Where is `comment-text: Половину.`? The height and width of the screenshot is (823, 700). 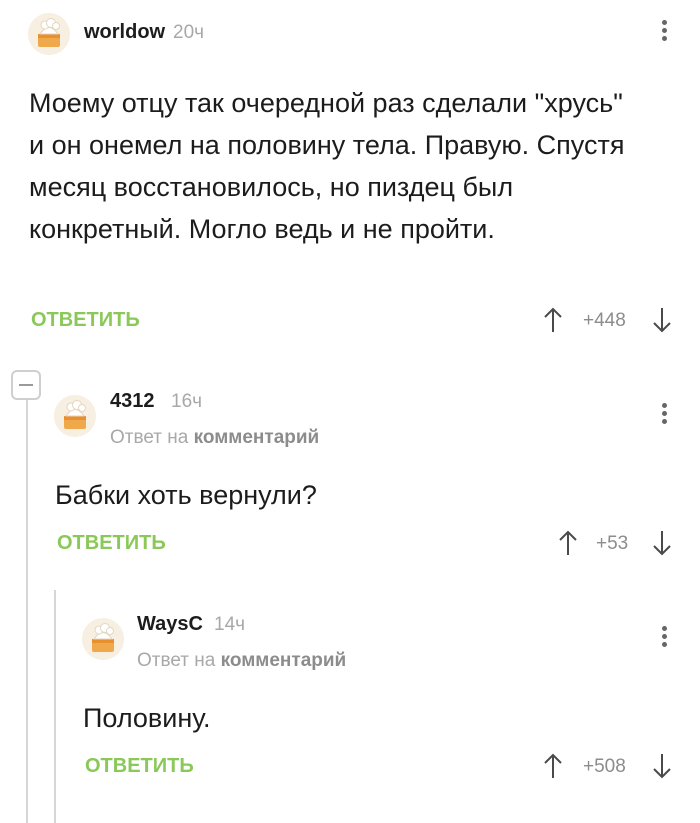 comment-text: Половину. is located at coordinates (147, 718).